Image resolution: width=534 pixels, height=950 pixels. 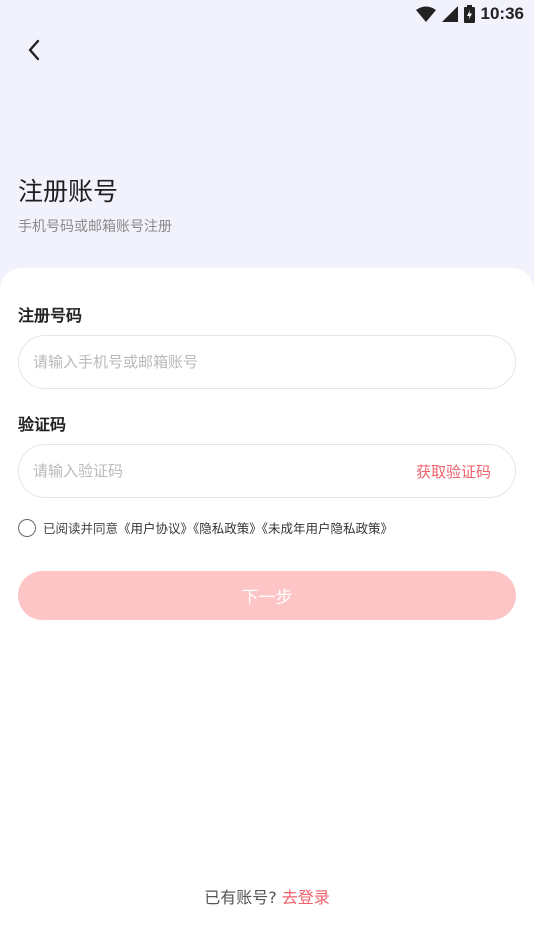 What do you see at coordinates (425, 14) in the screenshot?
I see `wifi-icon` at bounding box center [425, 14].